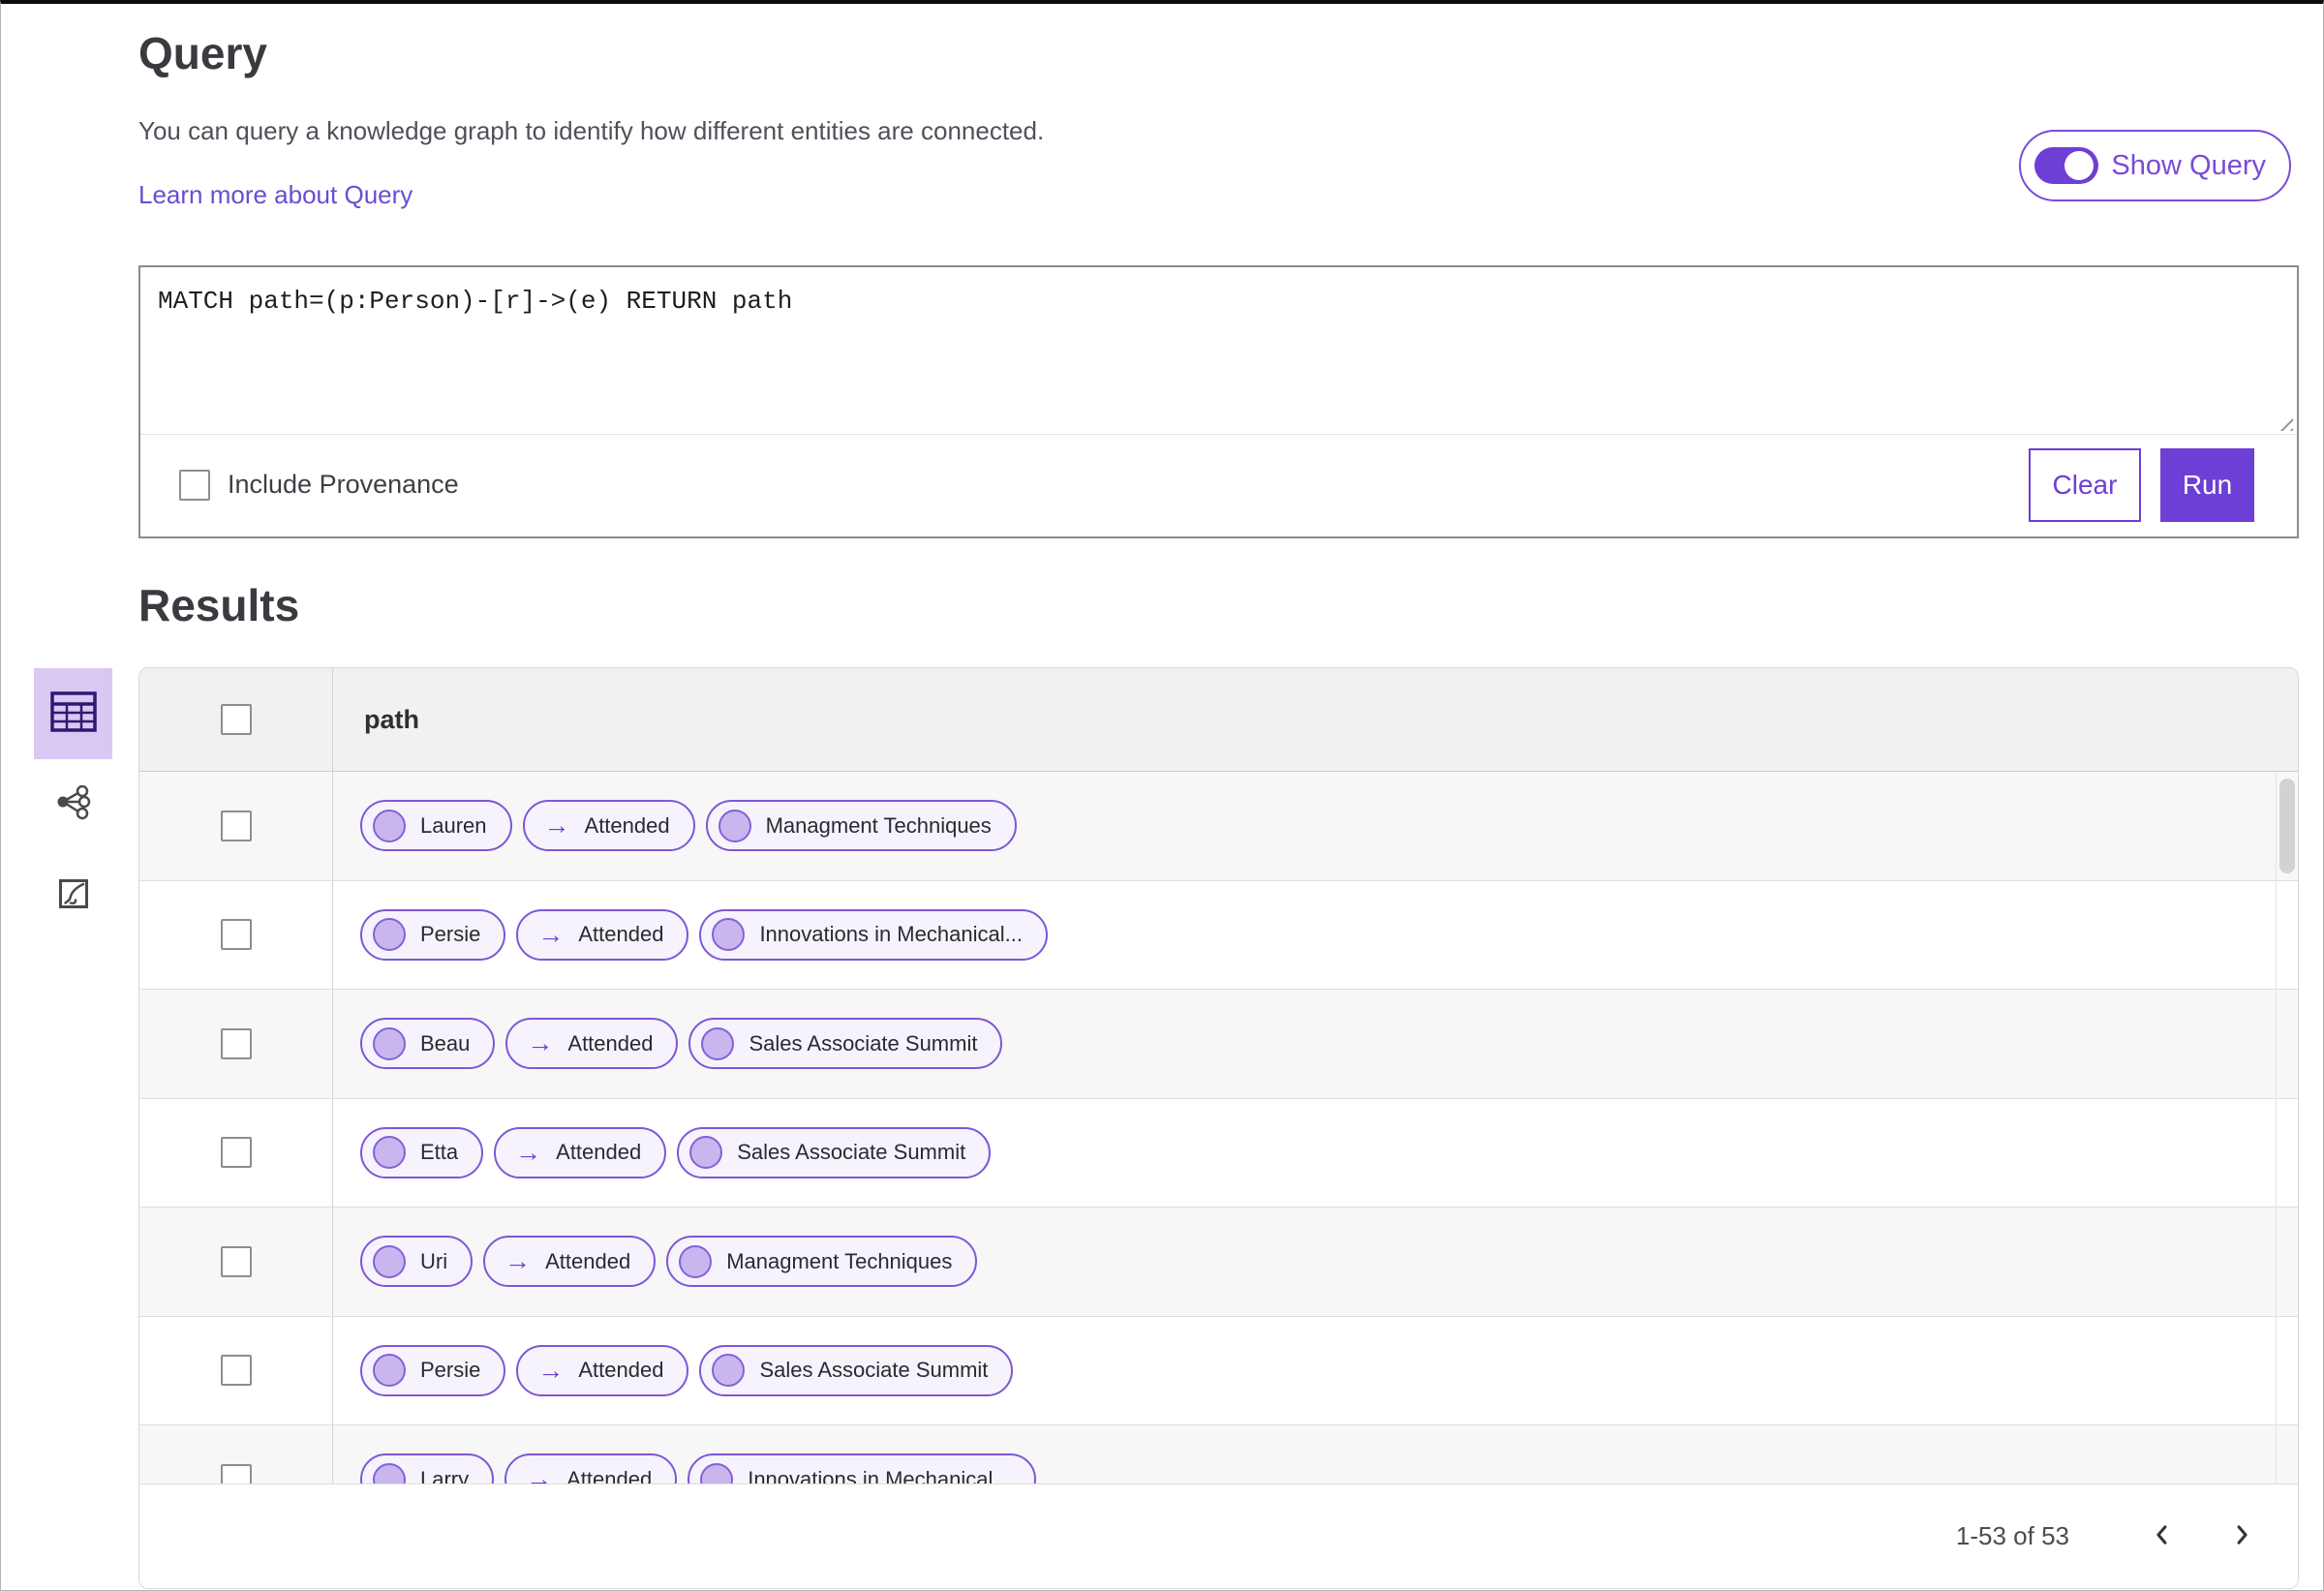 The width and height of the screenshot is (2324, 1591). I want to click on source-node-pill: Etta, so click(422, 1152).